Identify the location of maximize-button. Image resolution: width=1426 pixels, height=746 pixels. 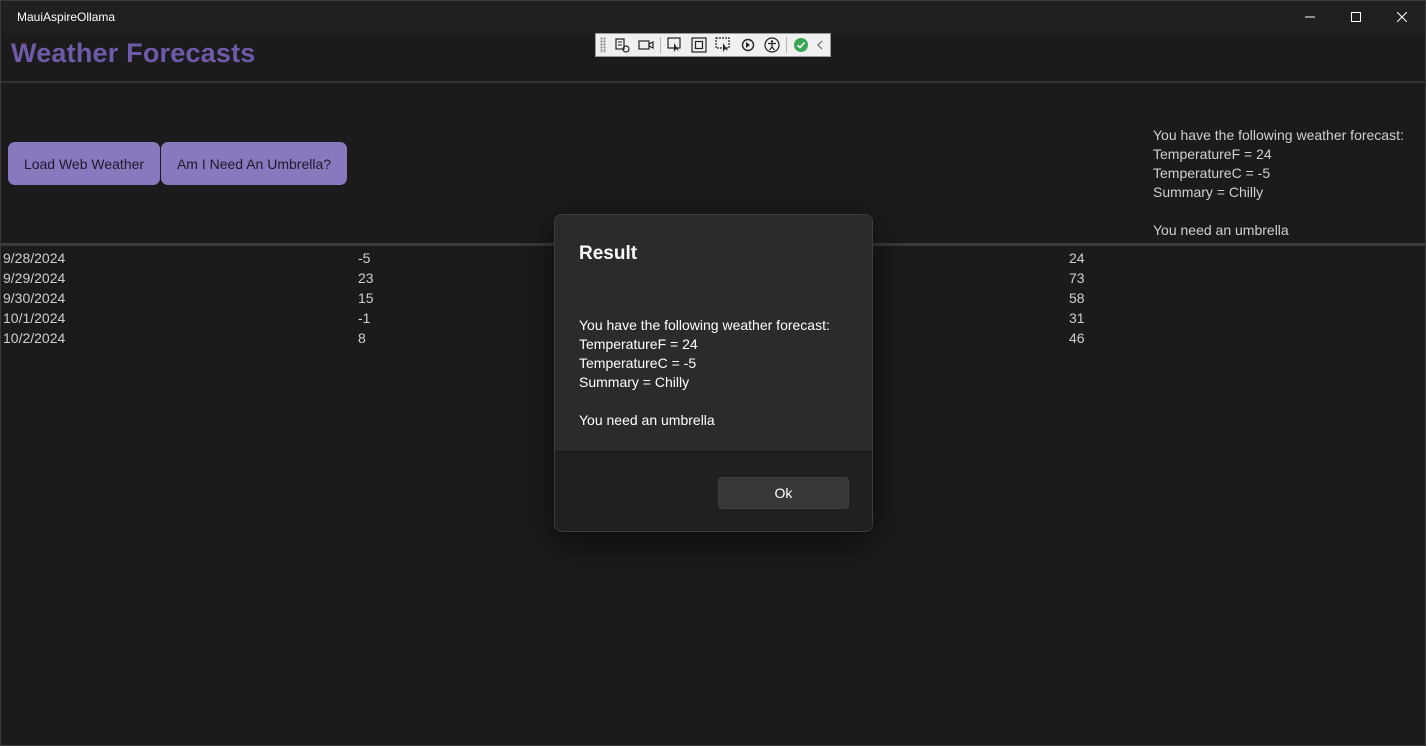
(1356, 17).